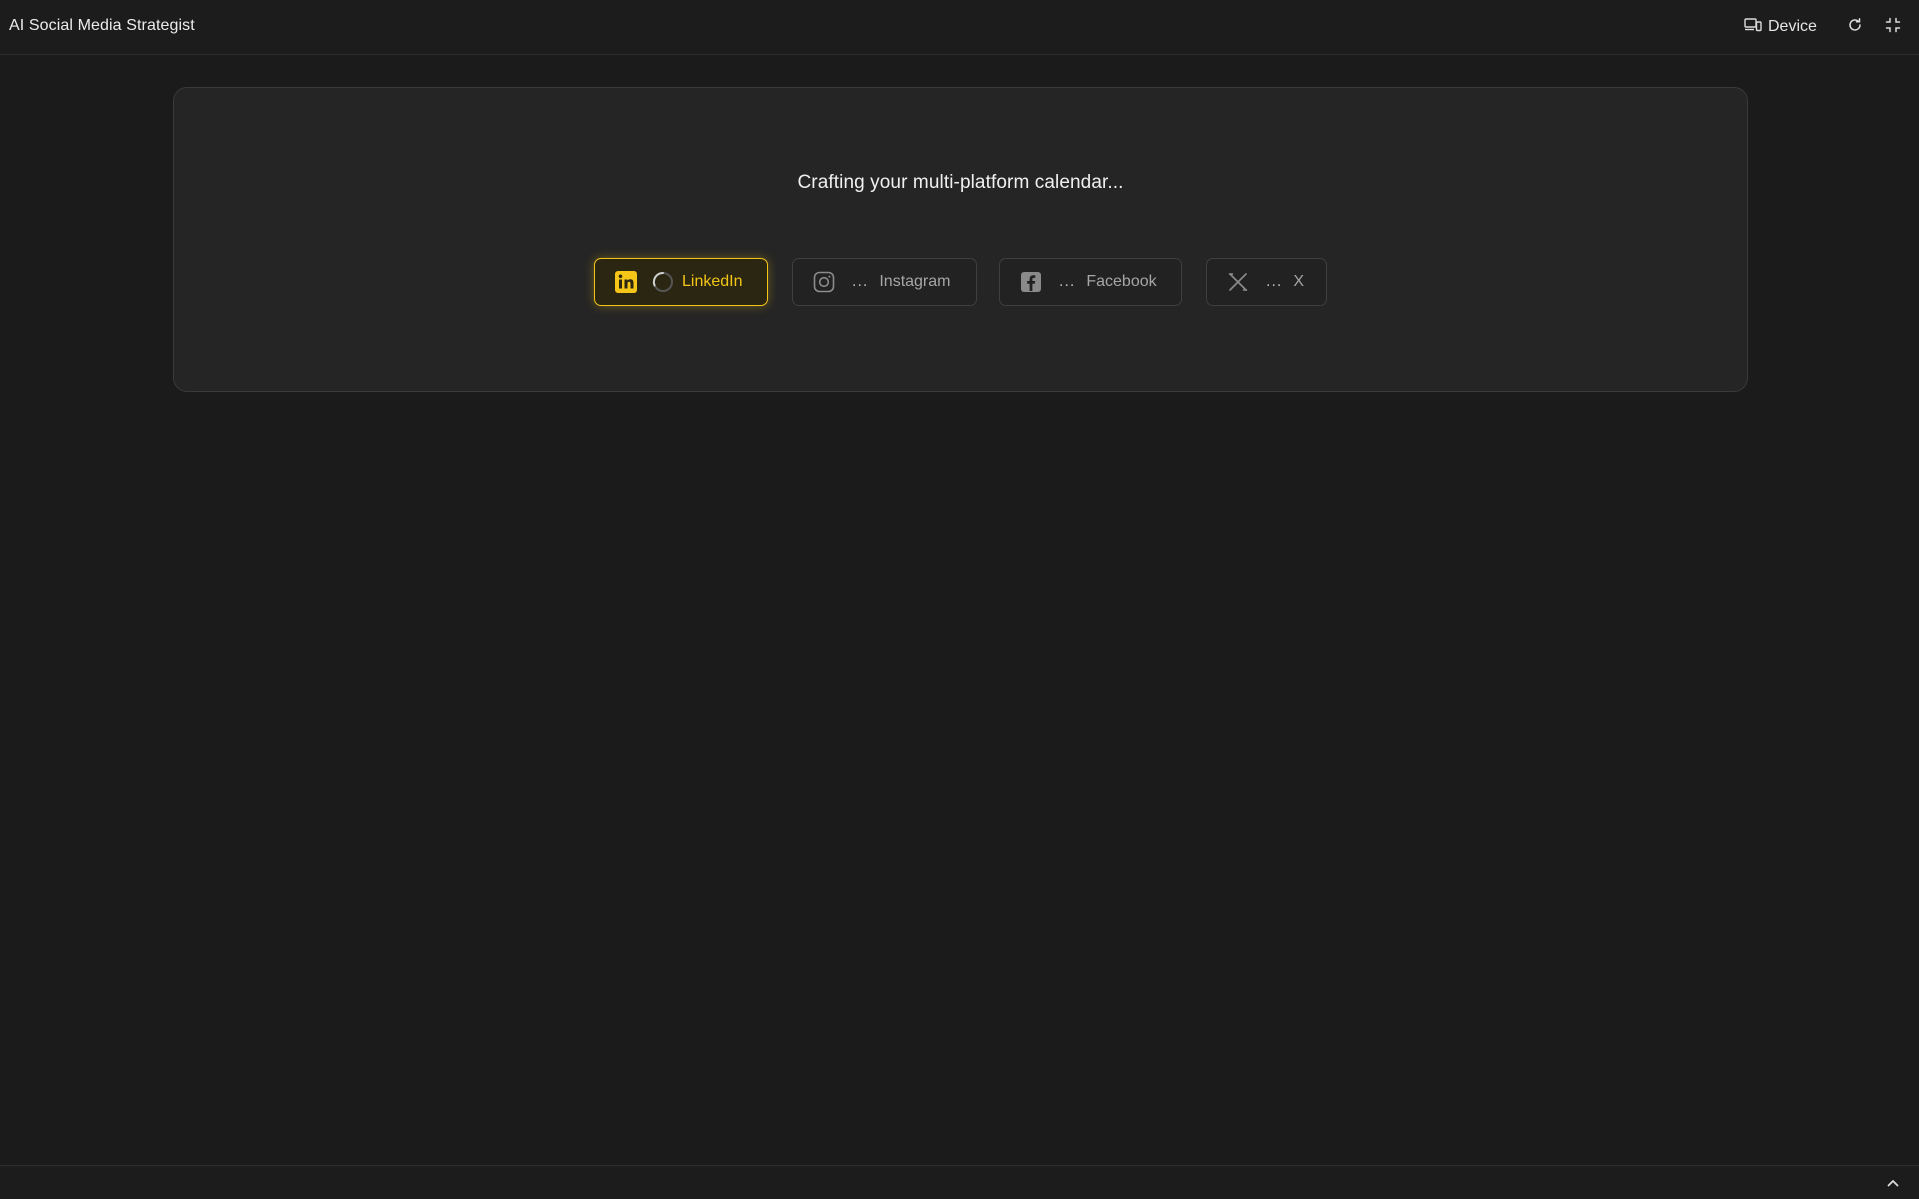 The width and height of the screenshot is (1919, 1199). I want to click on device-button: Device, so click(1780, 27).